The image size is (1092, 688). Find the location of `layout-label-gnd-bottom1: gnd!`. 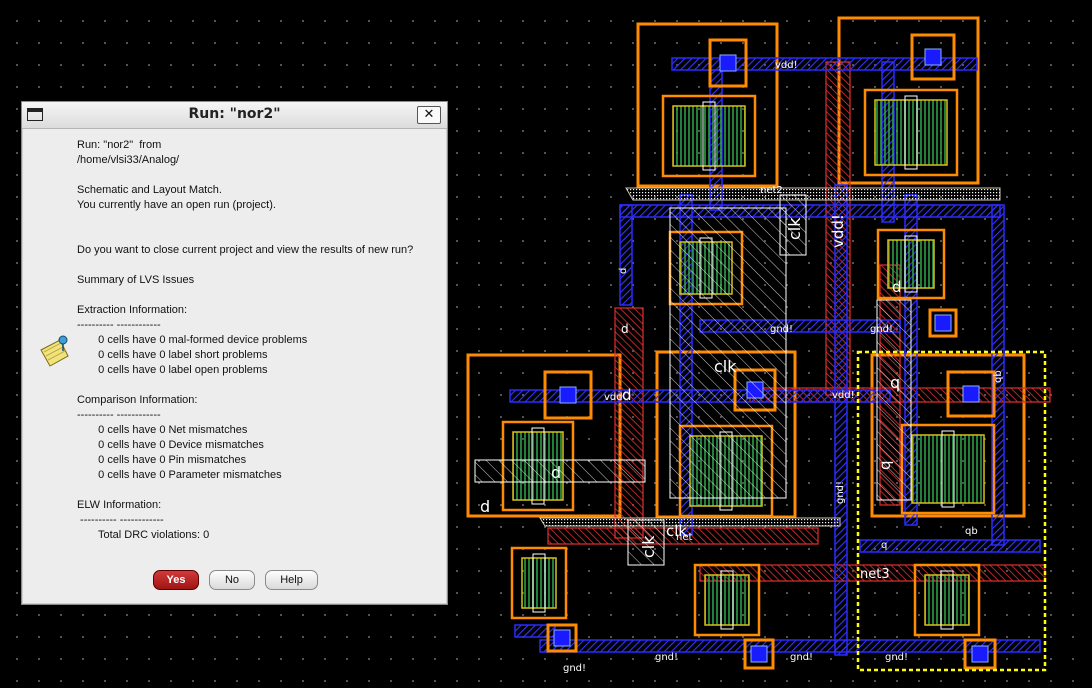

layout-label-gnd-bottom1: gnd! is located at coordinates (574, 668).